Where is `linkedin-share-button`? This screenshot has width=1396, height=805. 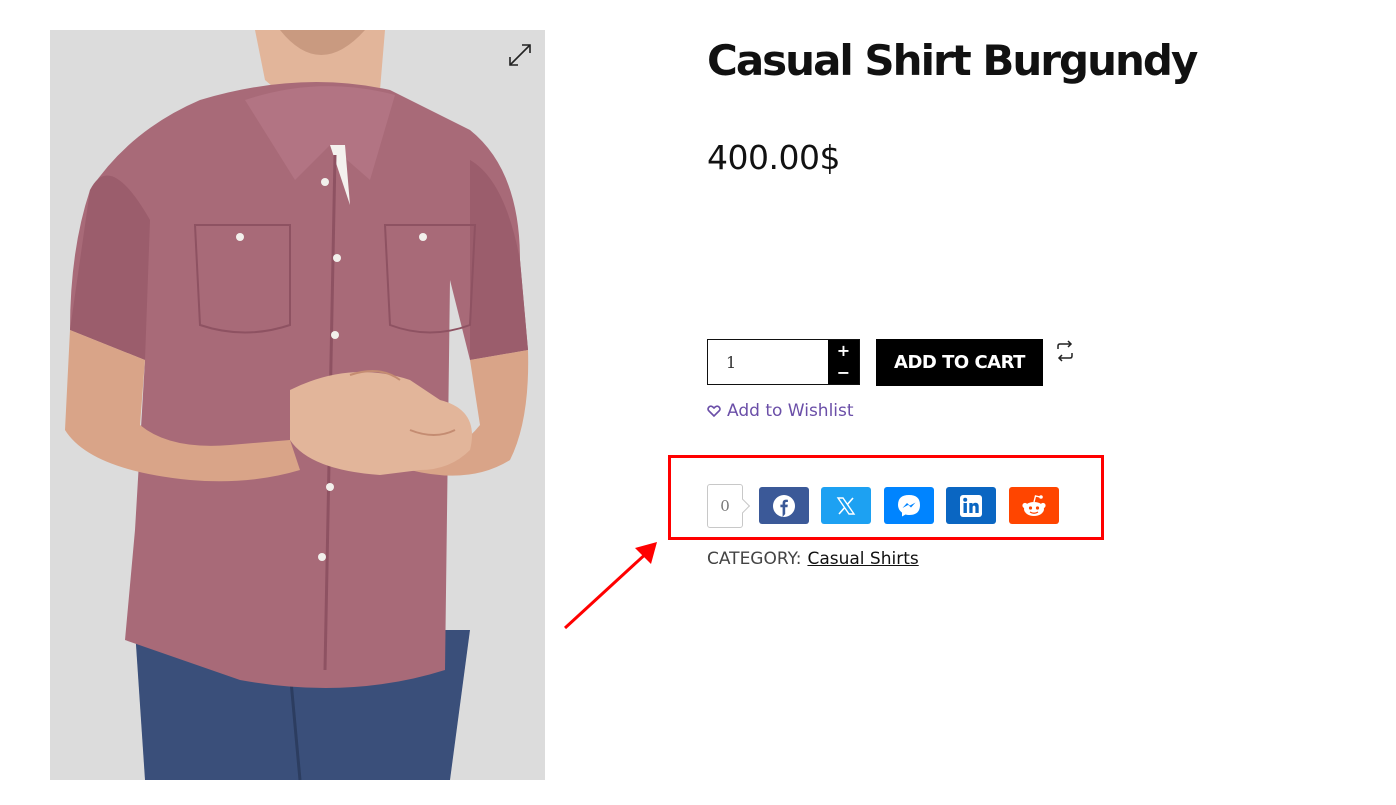 linkedin-share-button is located at coordinates (971, 505).